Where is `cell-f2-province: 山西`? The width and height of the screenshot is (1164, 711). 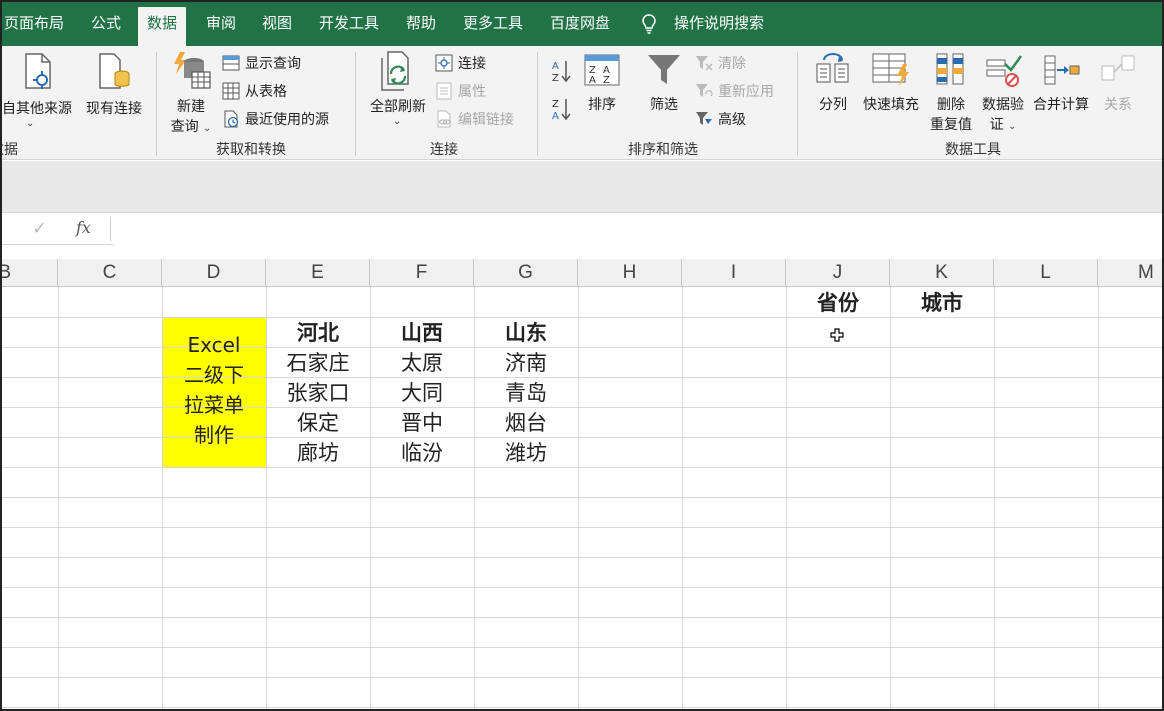
cell-f2-province: 山西 is located at coordinates (422, 333).